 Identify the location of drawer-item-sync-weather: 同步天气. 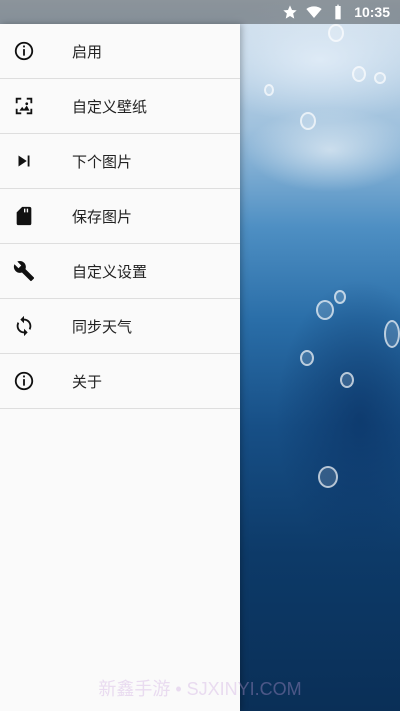
(120, 326).